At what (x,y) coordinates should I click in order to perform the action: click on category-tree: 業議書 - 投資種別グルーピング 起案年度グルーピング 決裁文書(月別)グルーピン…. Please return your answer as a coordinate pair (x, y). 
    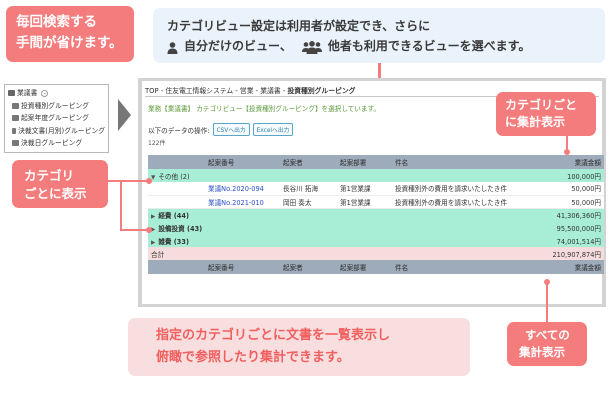
    Looking at the image, I should click on (56, 118).